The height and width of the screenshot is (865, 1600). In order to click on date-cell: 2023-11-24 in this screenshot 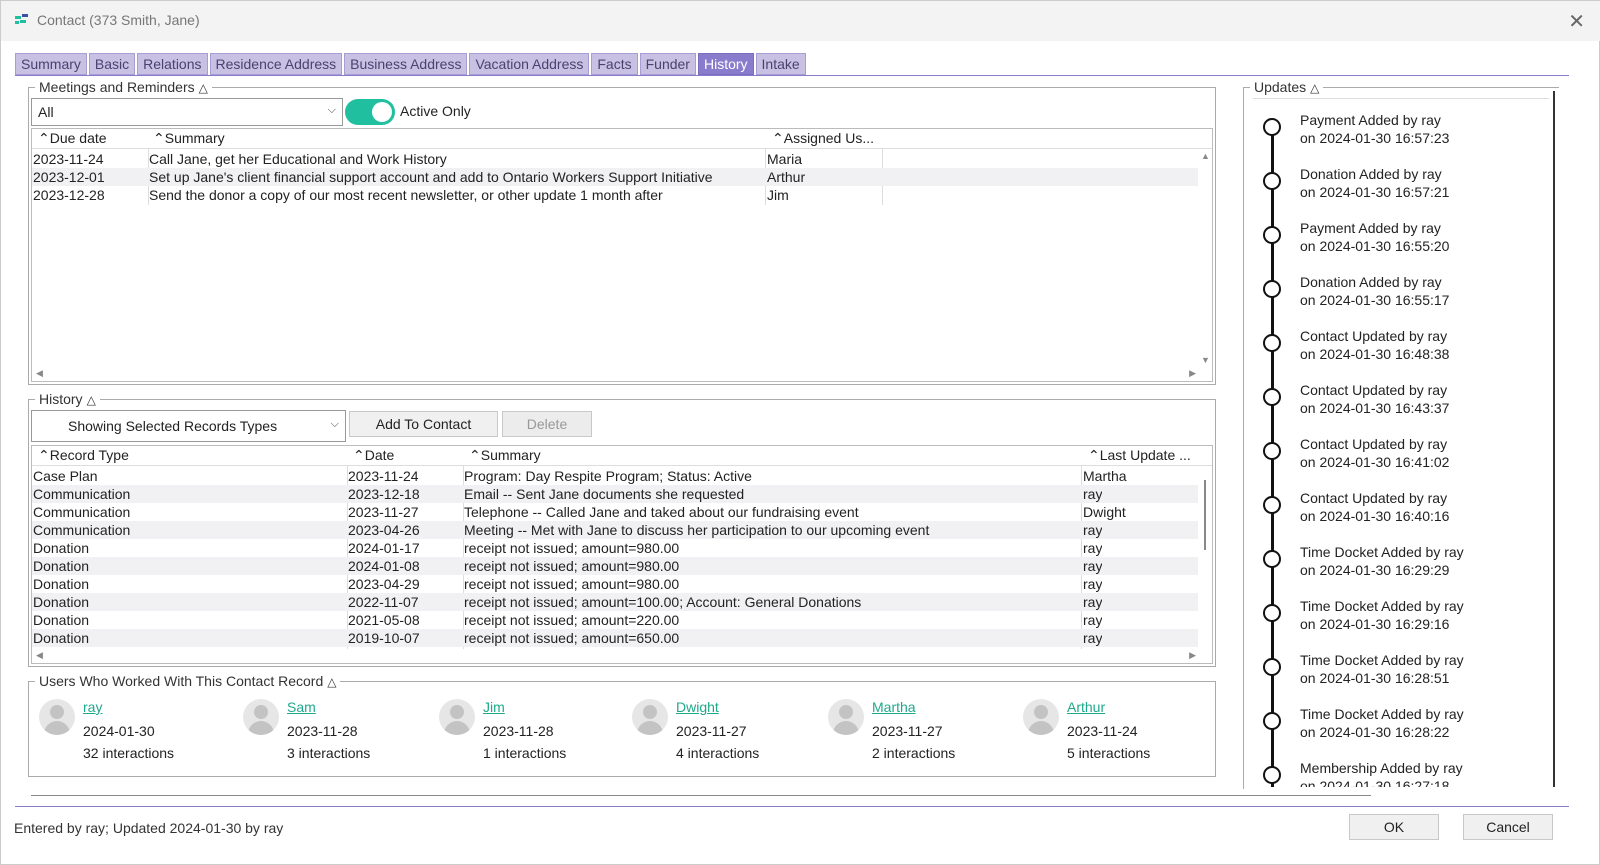, I will do `click(383, 476)`.